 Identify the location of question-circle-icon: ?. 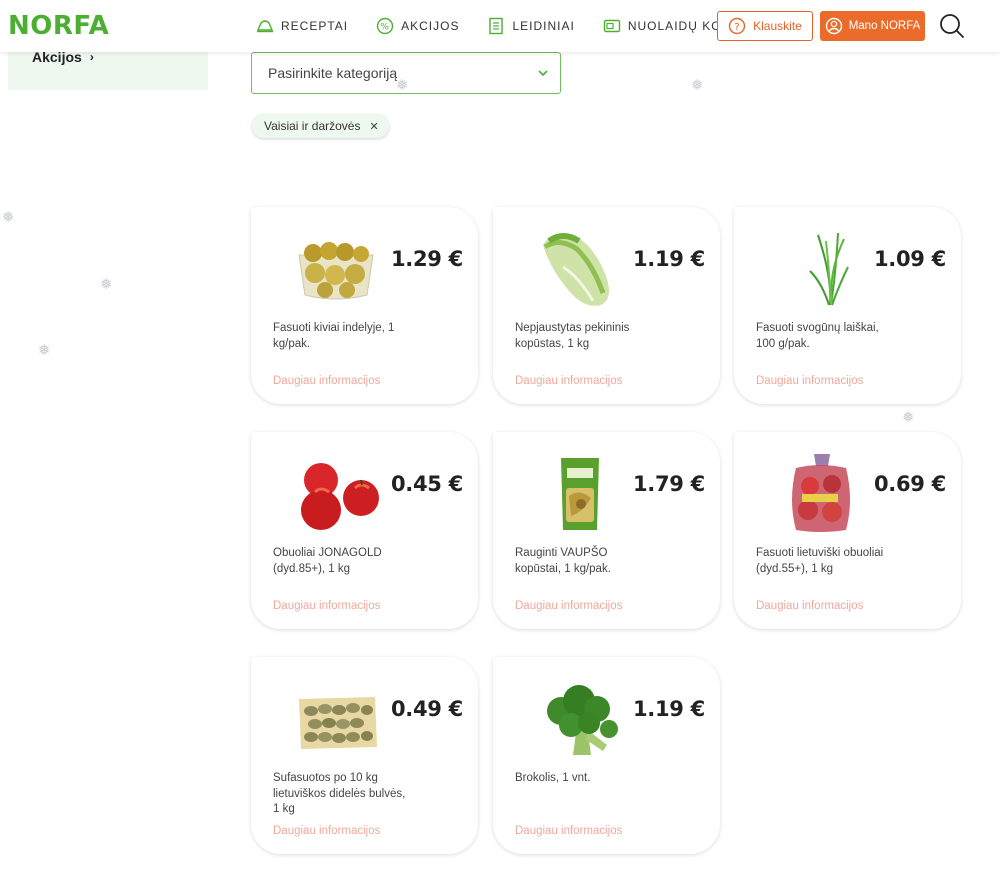
(737, 26).